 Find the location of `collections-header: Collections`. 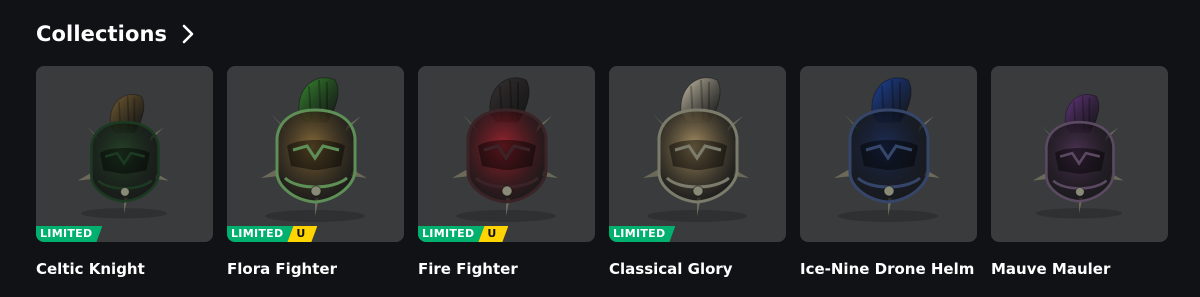

collections-header: Collections is located at coordinates (117, 34).